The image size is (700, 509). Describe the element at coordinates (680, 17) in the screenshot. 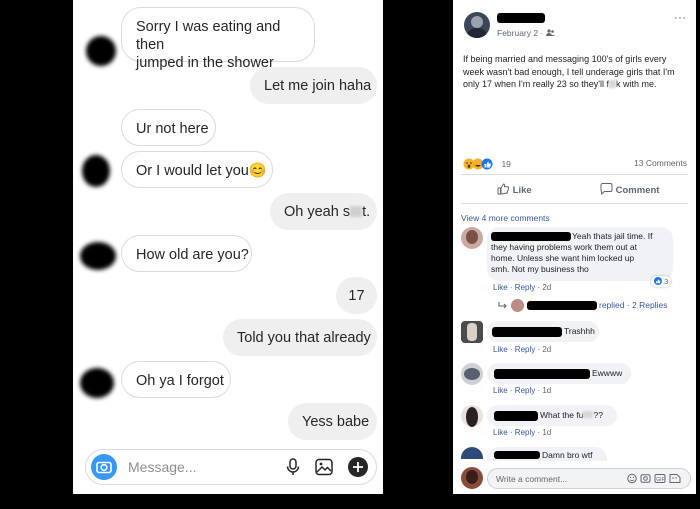

I see `more-options-icon: ···` at that location.